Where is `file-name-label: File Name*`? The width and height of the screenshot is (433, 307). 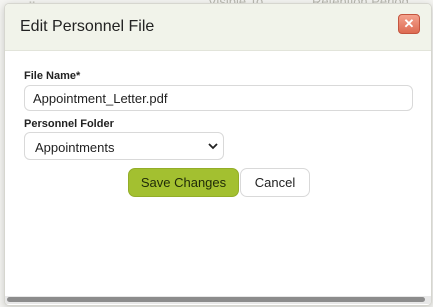
file-name-label: File Name* is located at coordinates (52, 76).